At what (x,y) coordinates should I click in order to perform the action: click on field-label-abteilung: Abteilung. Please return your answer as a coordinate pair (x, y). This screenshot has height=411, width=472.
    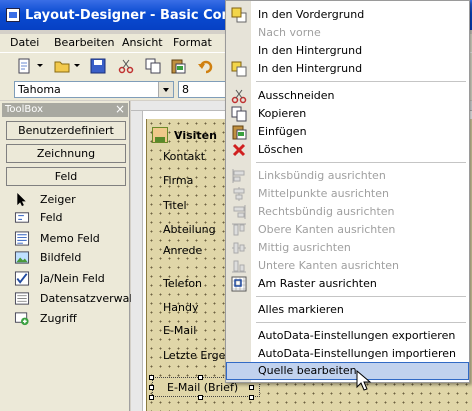
    Looking at the image, I should click on (189, 229).